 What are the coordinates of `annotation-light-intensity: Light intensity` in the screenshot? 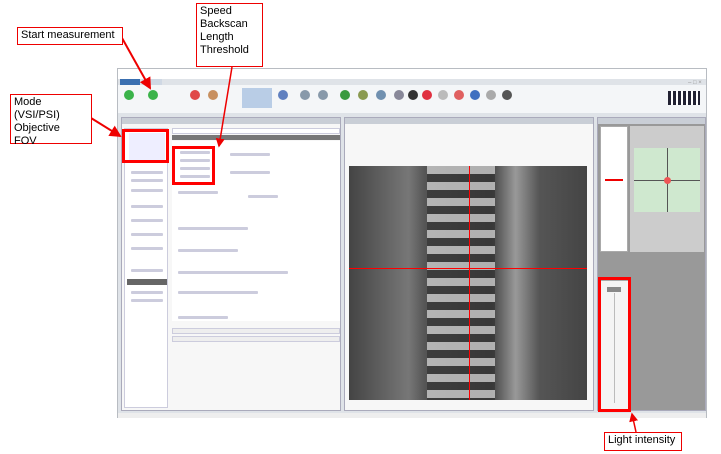 It's located at (643, 441).